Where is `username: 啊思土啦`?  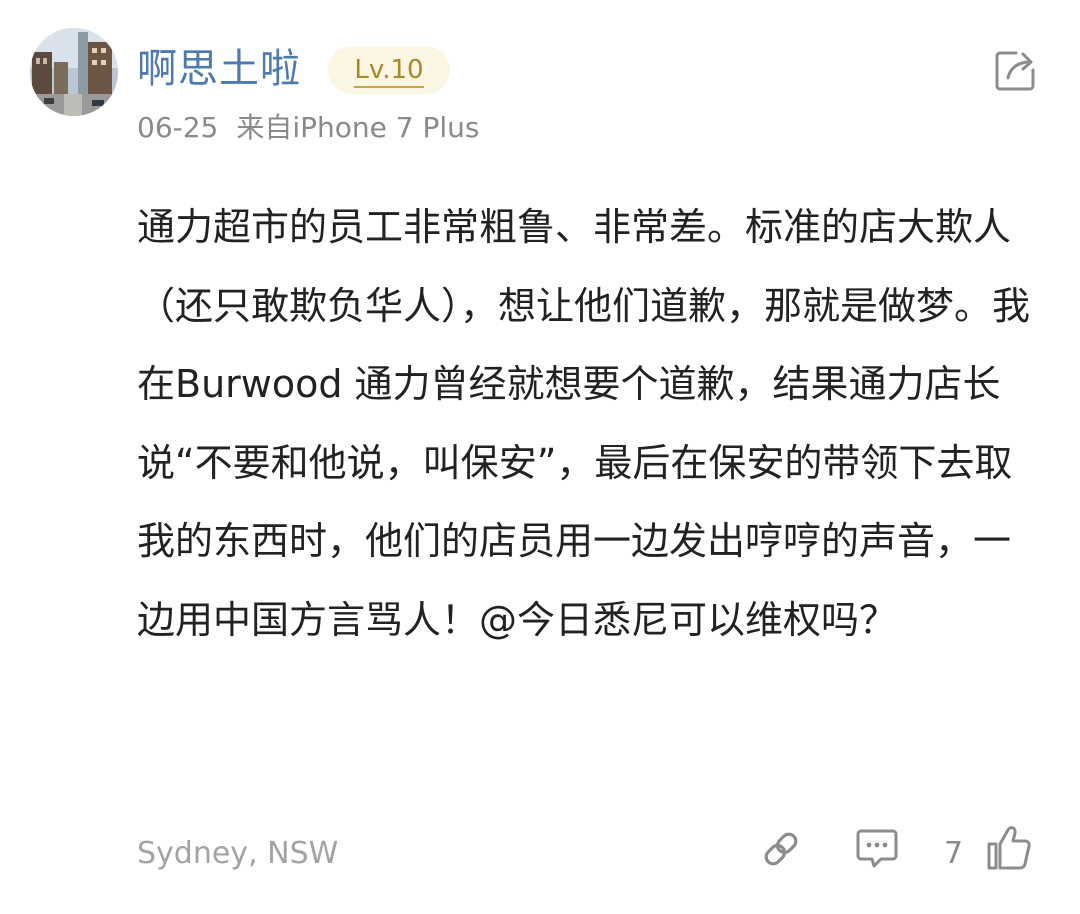 username: 啊思土啦 is located at coordinates (219, 69).